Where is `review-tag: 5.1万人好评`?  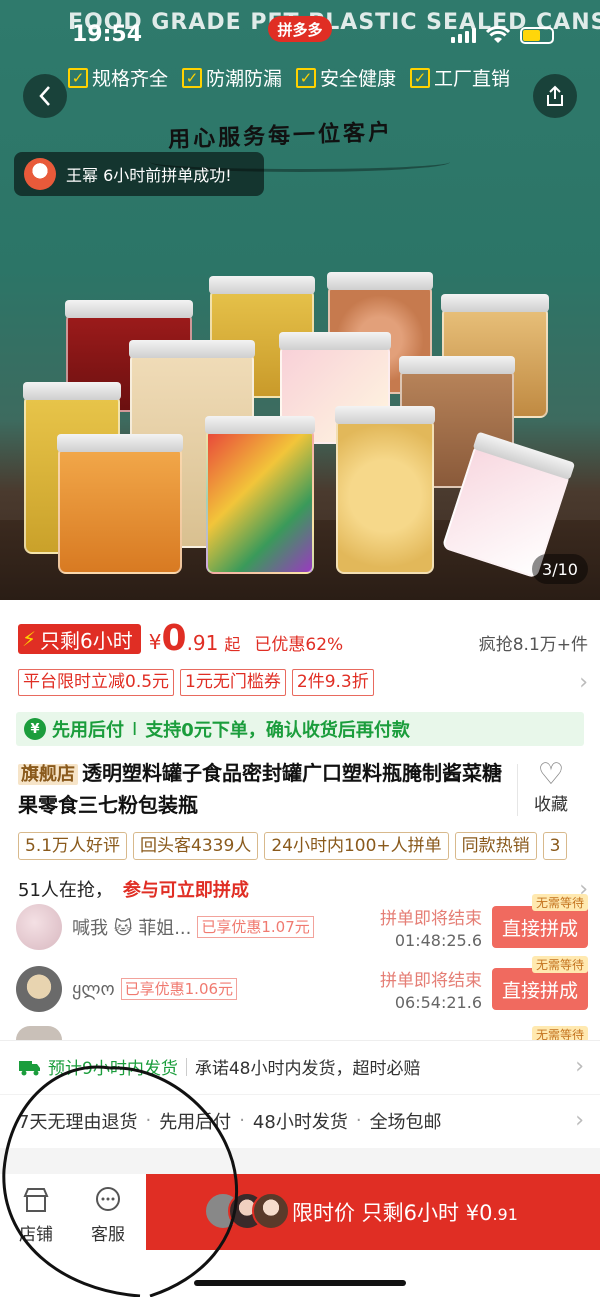
review-tag: 5.1万人好评 is located at coordinates (73, 846).